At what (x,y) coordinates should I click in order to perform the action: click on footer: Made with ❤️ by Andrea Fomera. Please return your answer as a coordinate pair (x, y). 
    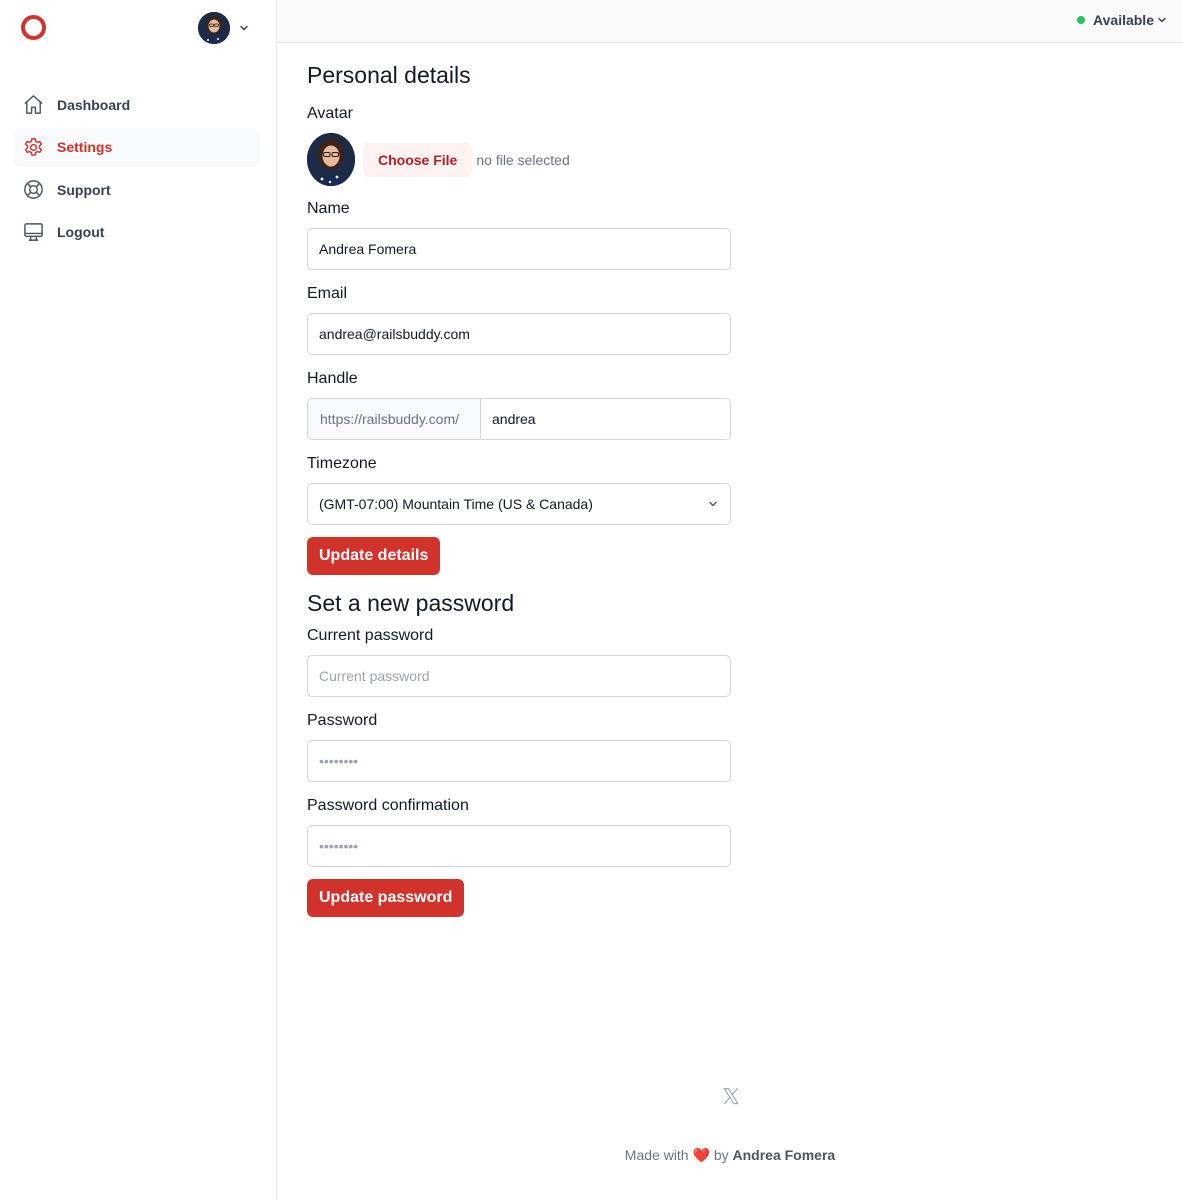
    Looking at the image, I should click on (730, 1155).